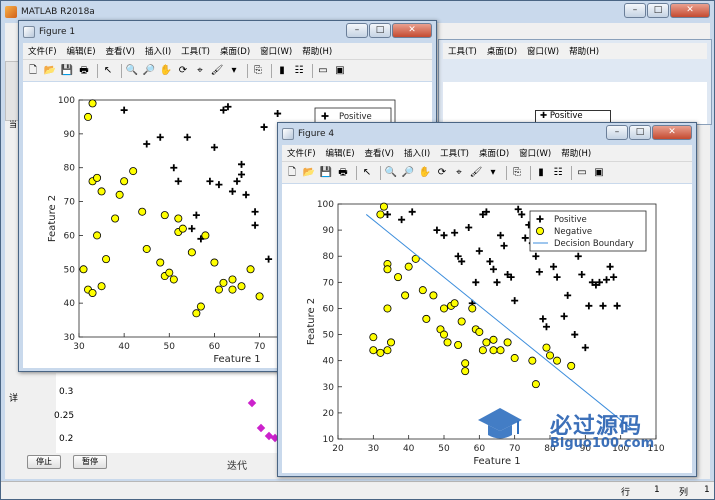 The width and height of the screenshot is (715, 500). Describe the element at coordinates (496, 461) in the screenshot. I see `x-axis-label: Feature 1` at that location.